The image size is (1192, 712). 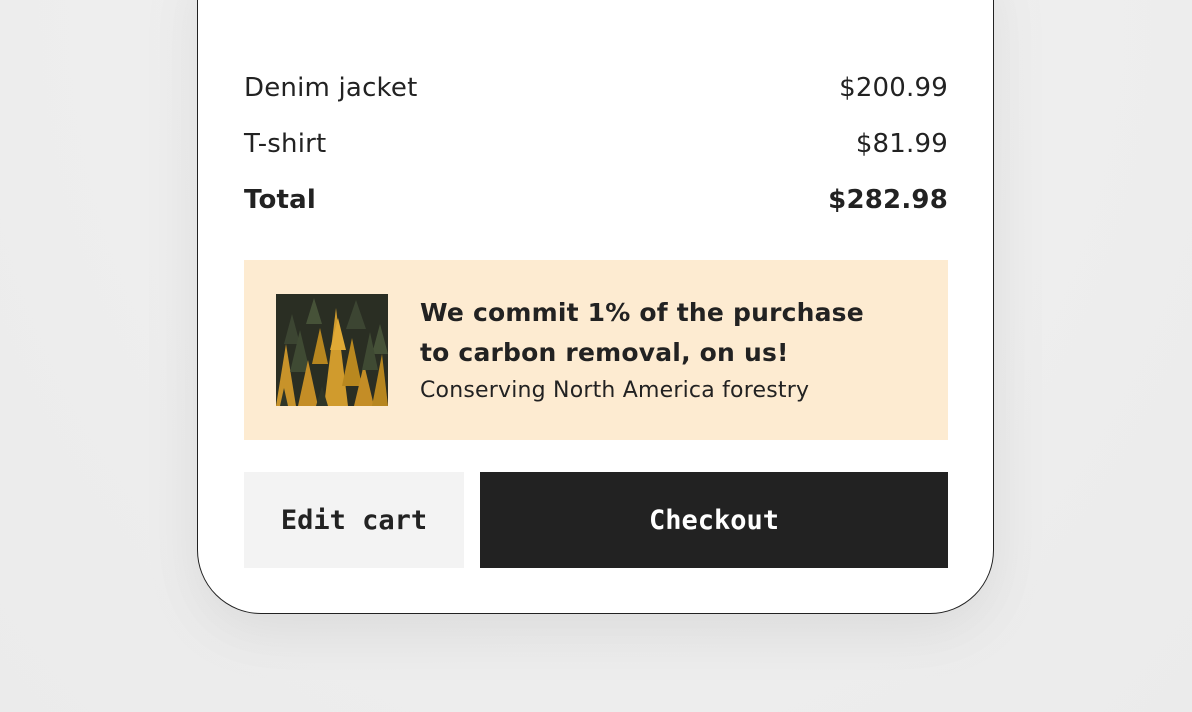 I want to click on line-item-denim-jacket: Denim jacket $200.99, so click(x=596, y=88).